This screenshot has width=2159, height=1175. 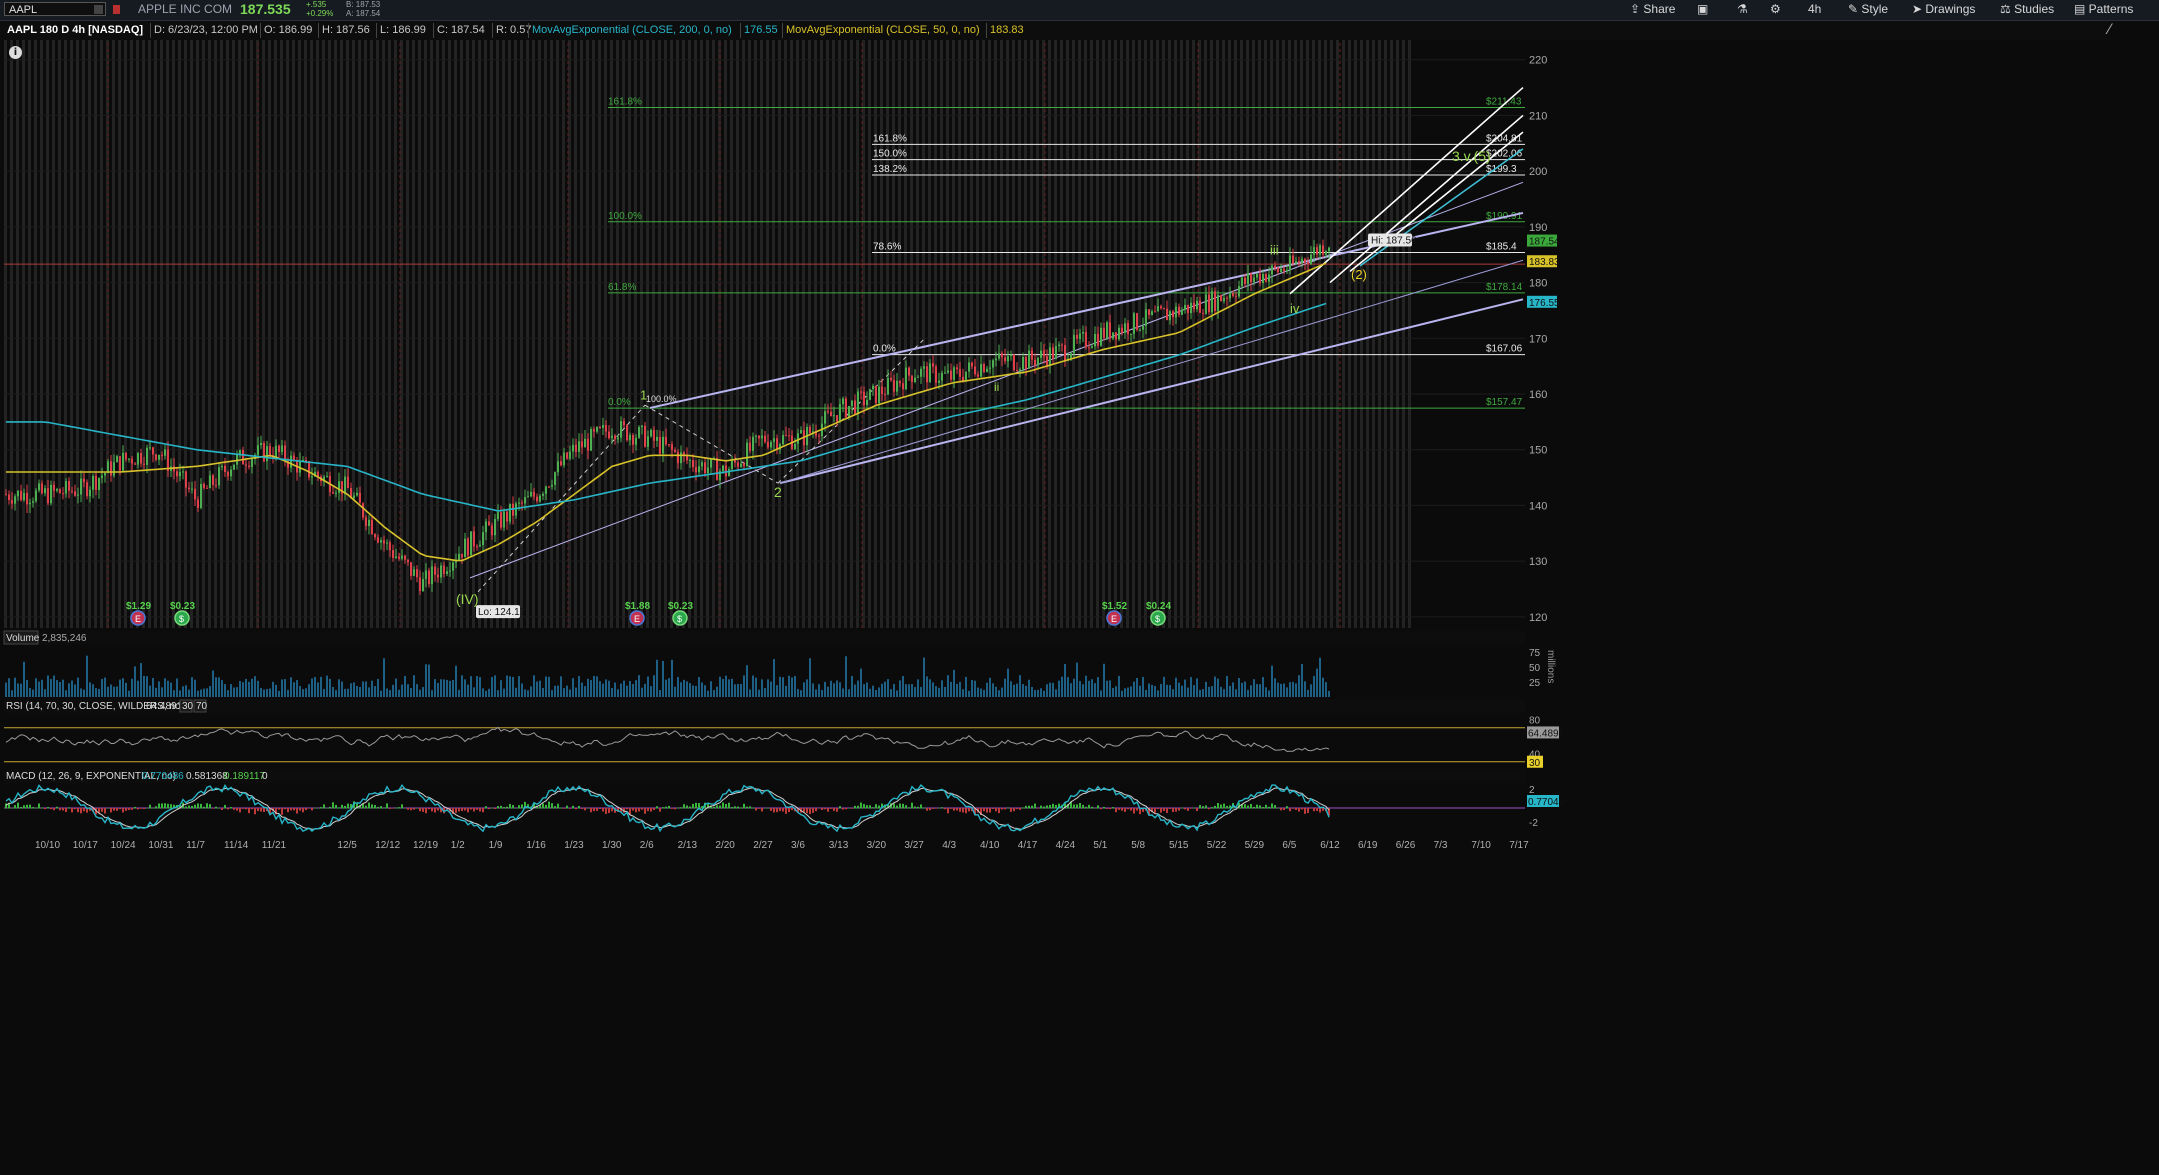 What do you see at coordinates (1504, 287) in the screenshot?
I see `fib-level-price: $178.14` at bounding box center [1504, 287].